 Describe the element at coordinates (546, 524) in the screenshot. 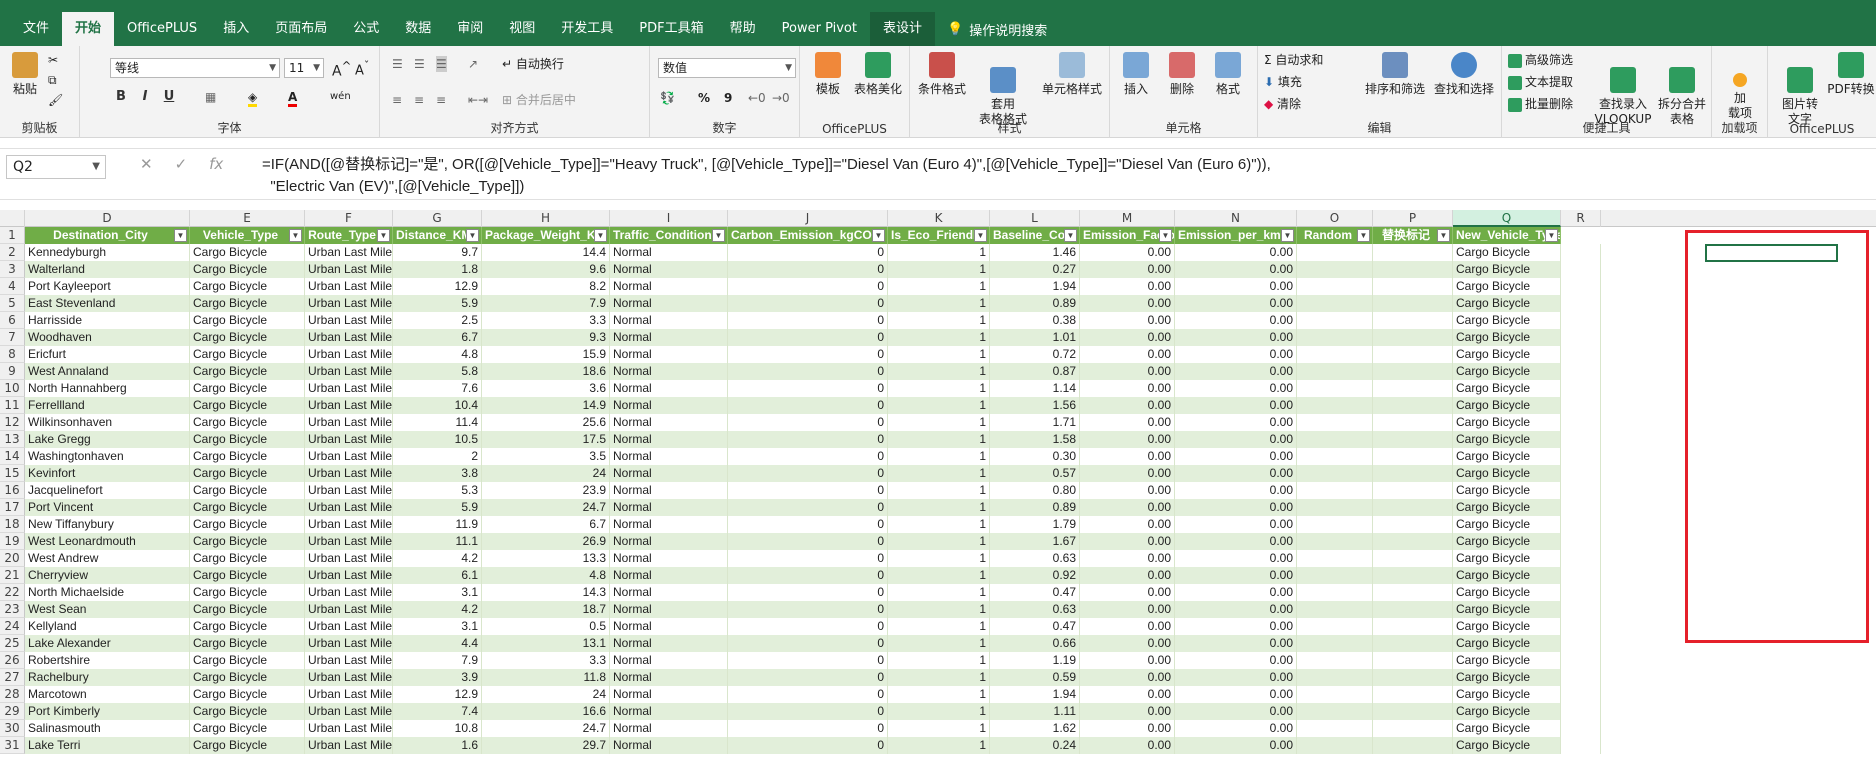

I see `table-cell: 6.7` at that location.